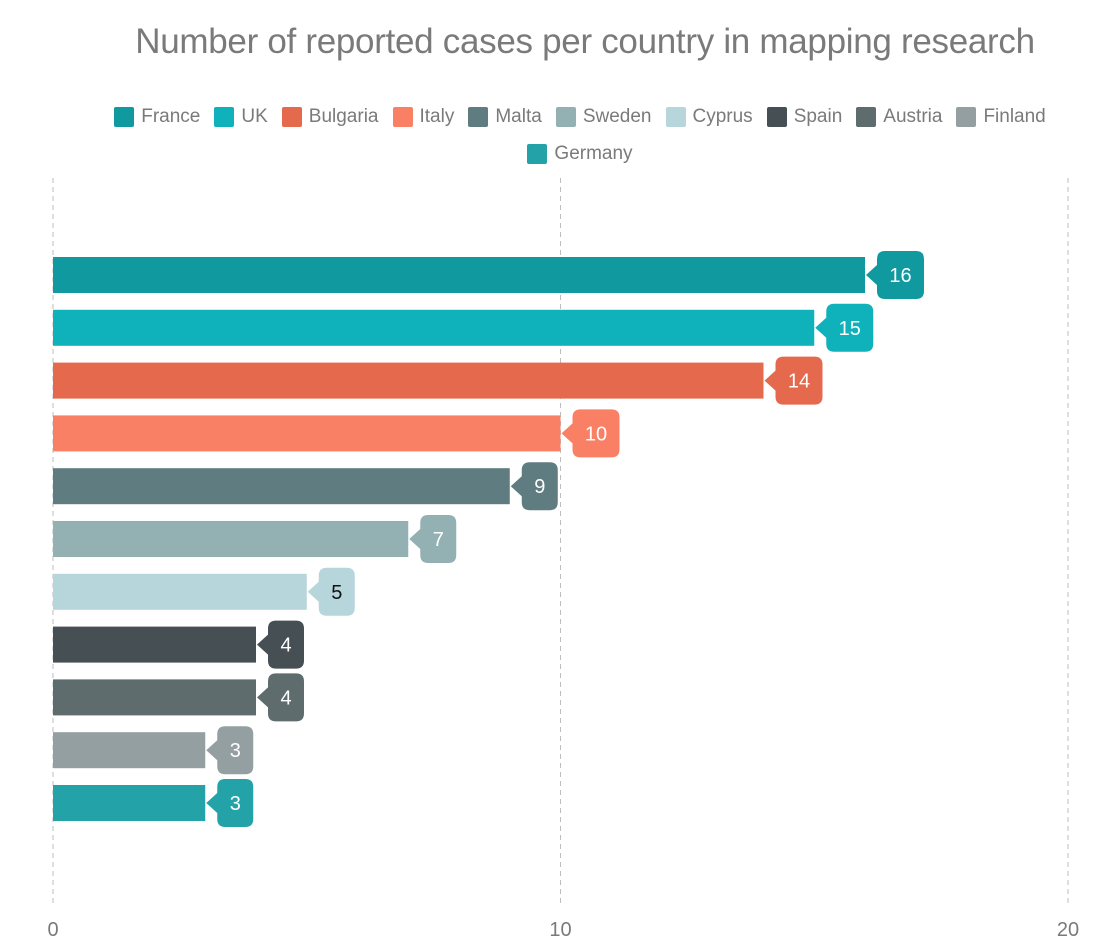 This screenshot has width=1103, height=951. What do you see at coordinates (129, 803) in the screenshot?
I see `bar-germany` at bounding box center [129, 803].